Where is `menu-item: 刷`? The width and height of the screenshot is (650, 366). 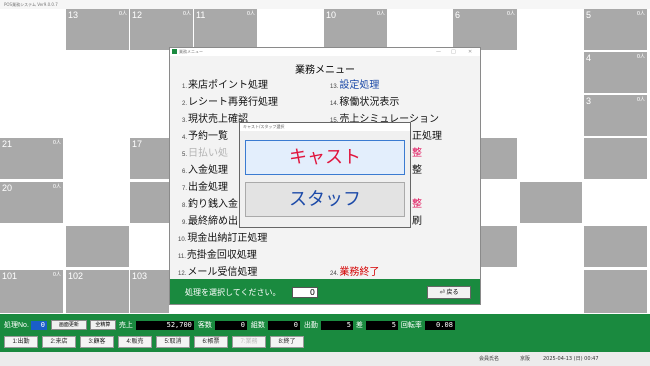 menu-item: 刷 is located at coordinates (417, 219).